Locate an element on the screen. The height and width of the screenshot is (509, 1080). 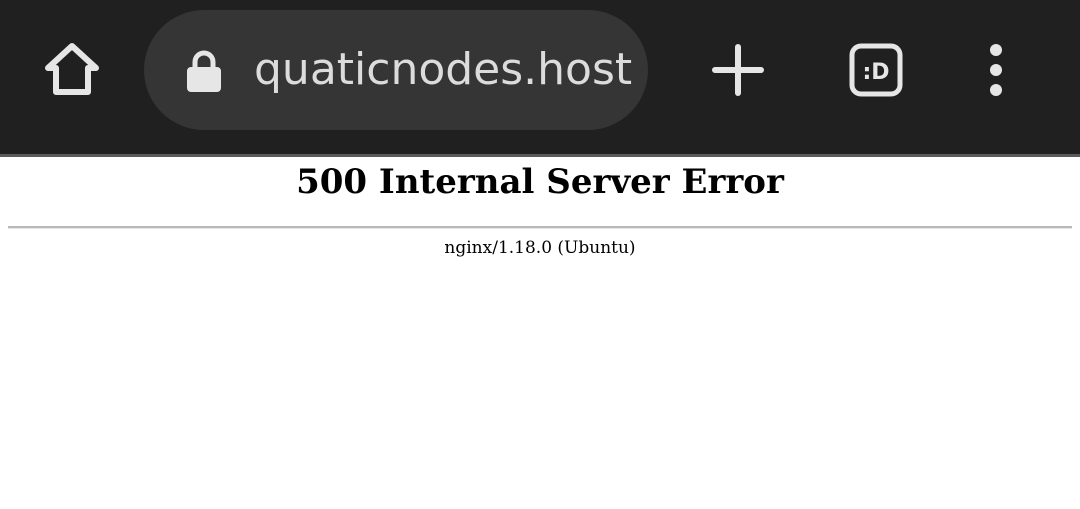
tab-switcher-label: :D is located at coordinates (875, 72).